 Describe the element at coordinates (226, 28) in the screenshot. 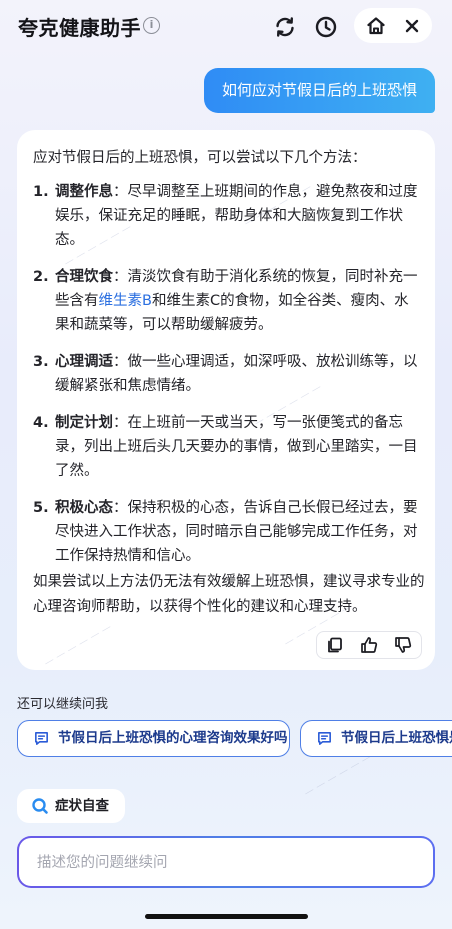

I see `top-bar: 夸克健康助手 i` at that location.